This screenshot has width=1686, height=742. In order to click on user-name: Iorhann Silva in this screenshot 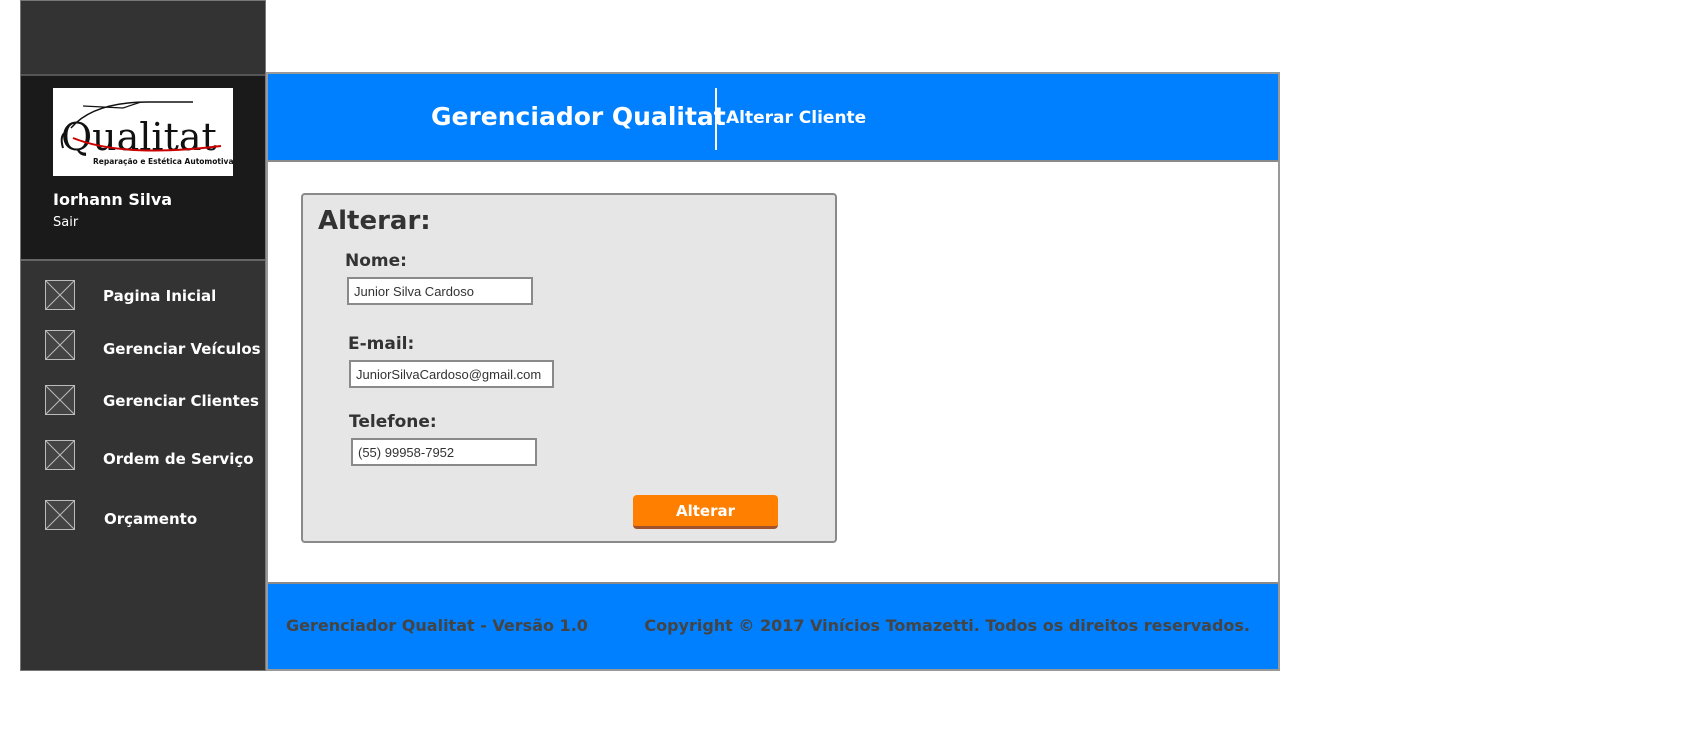, I will do `click(113, 199)`.